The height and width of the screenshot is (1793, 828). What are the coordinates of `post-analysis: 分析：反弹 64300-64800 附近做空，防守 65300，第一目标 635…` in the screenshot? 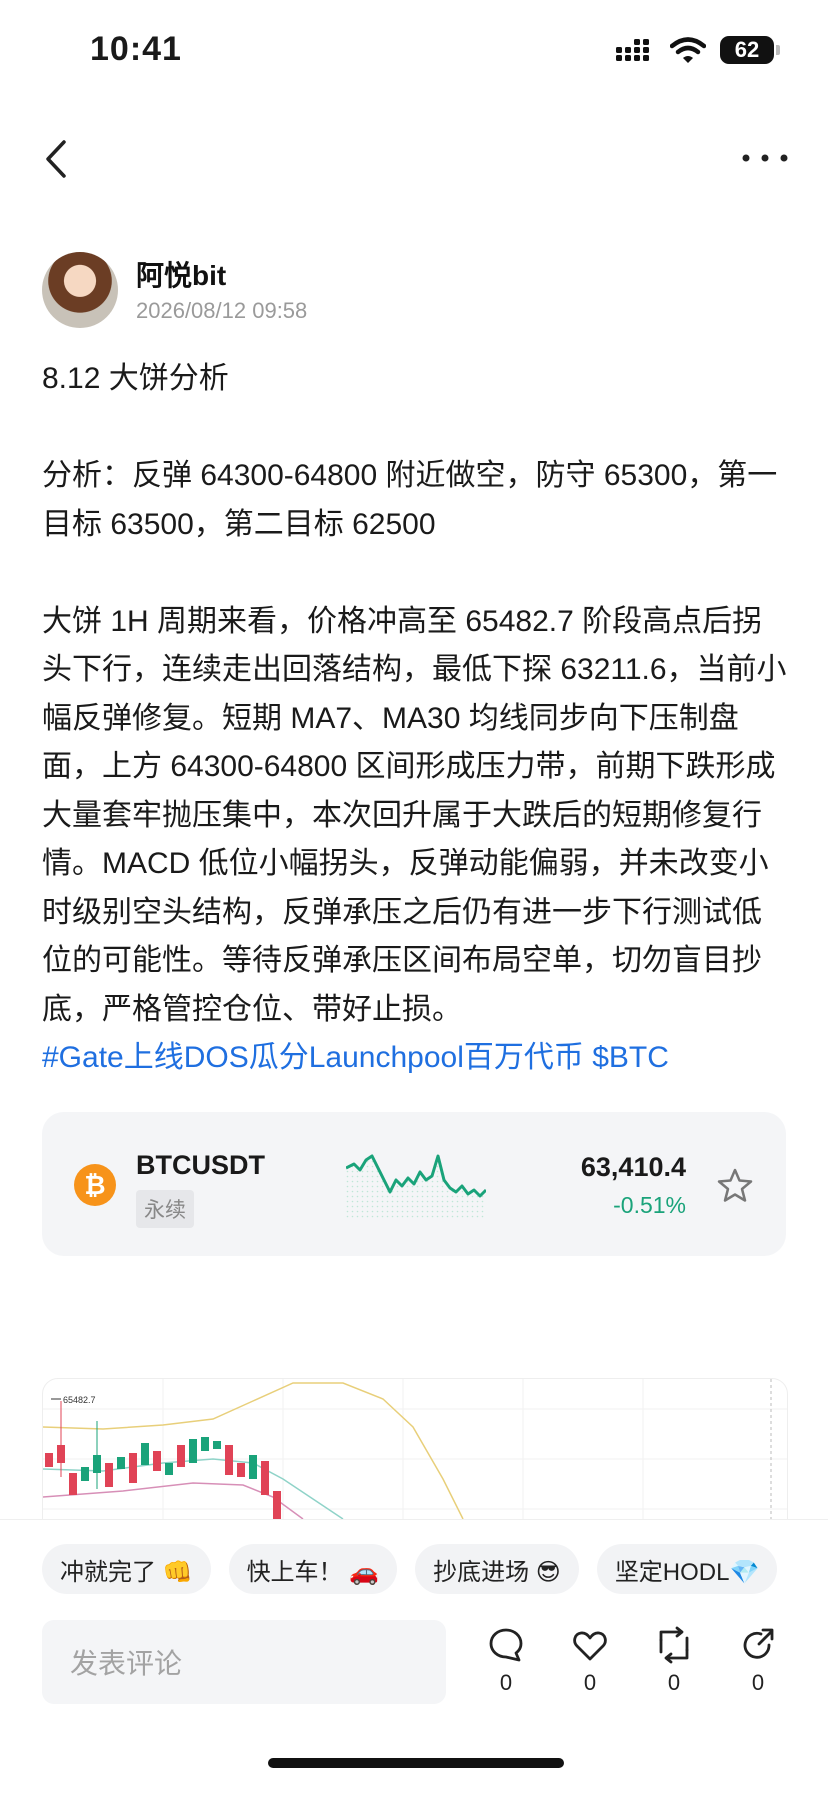 It's located at (410, 500).